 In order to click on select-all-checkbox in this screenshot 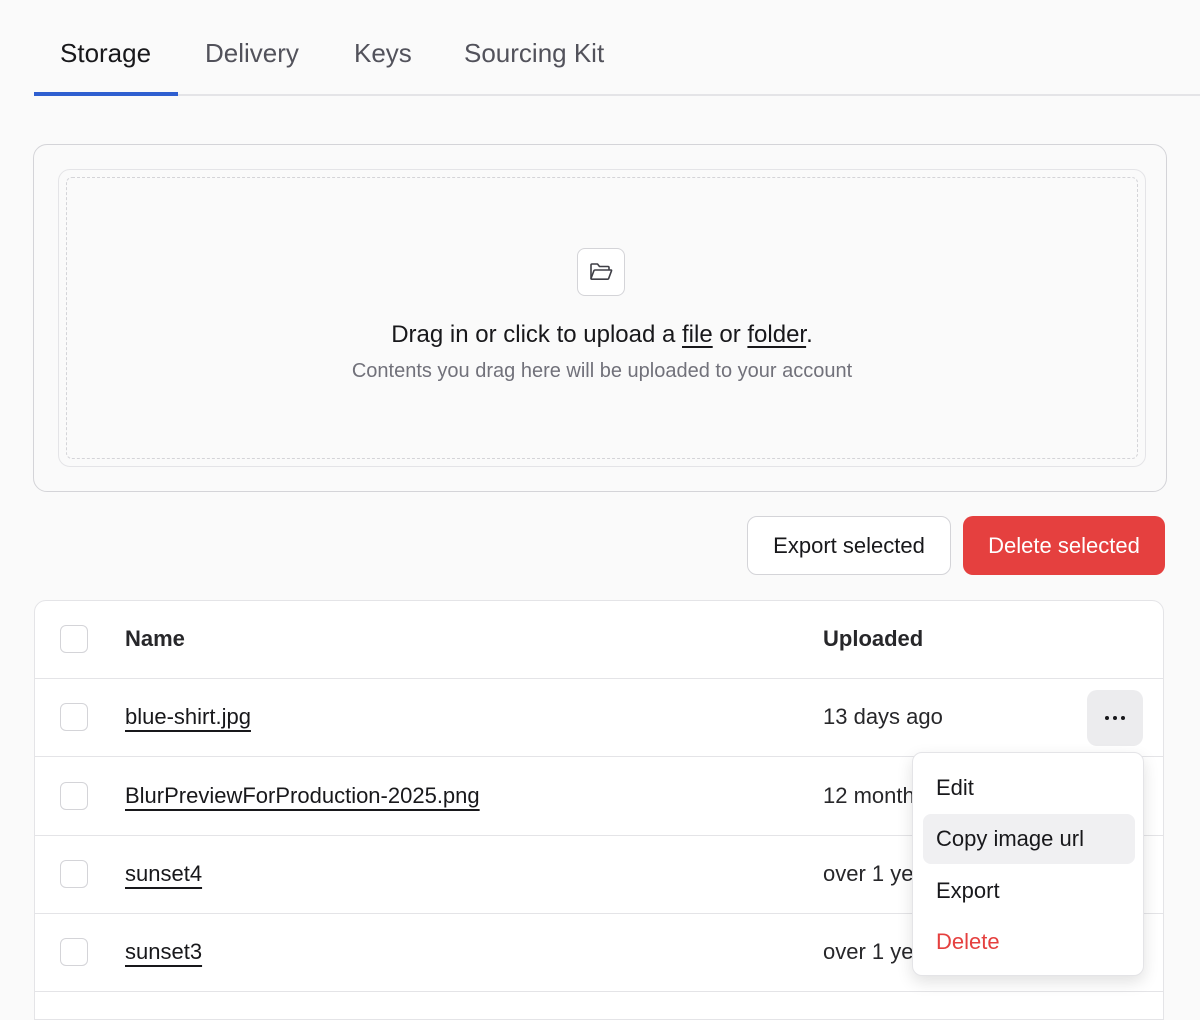, I will do `click(74, 639)`.